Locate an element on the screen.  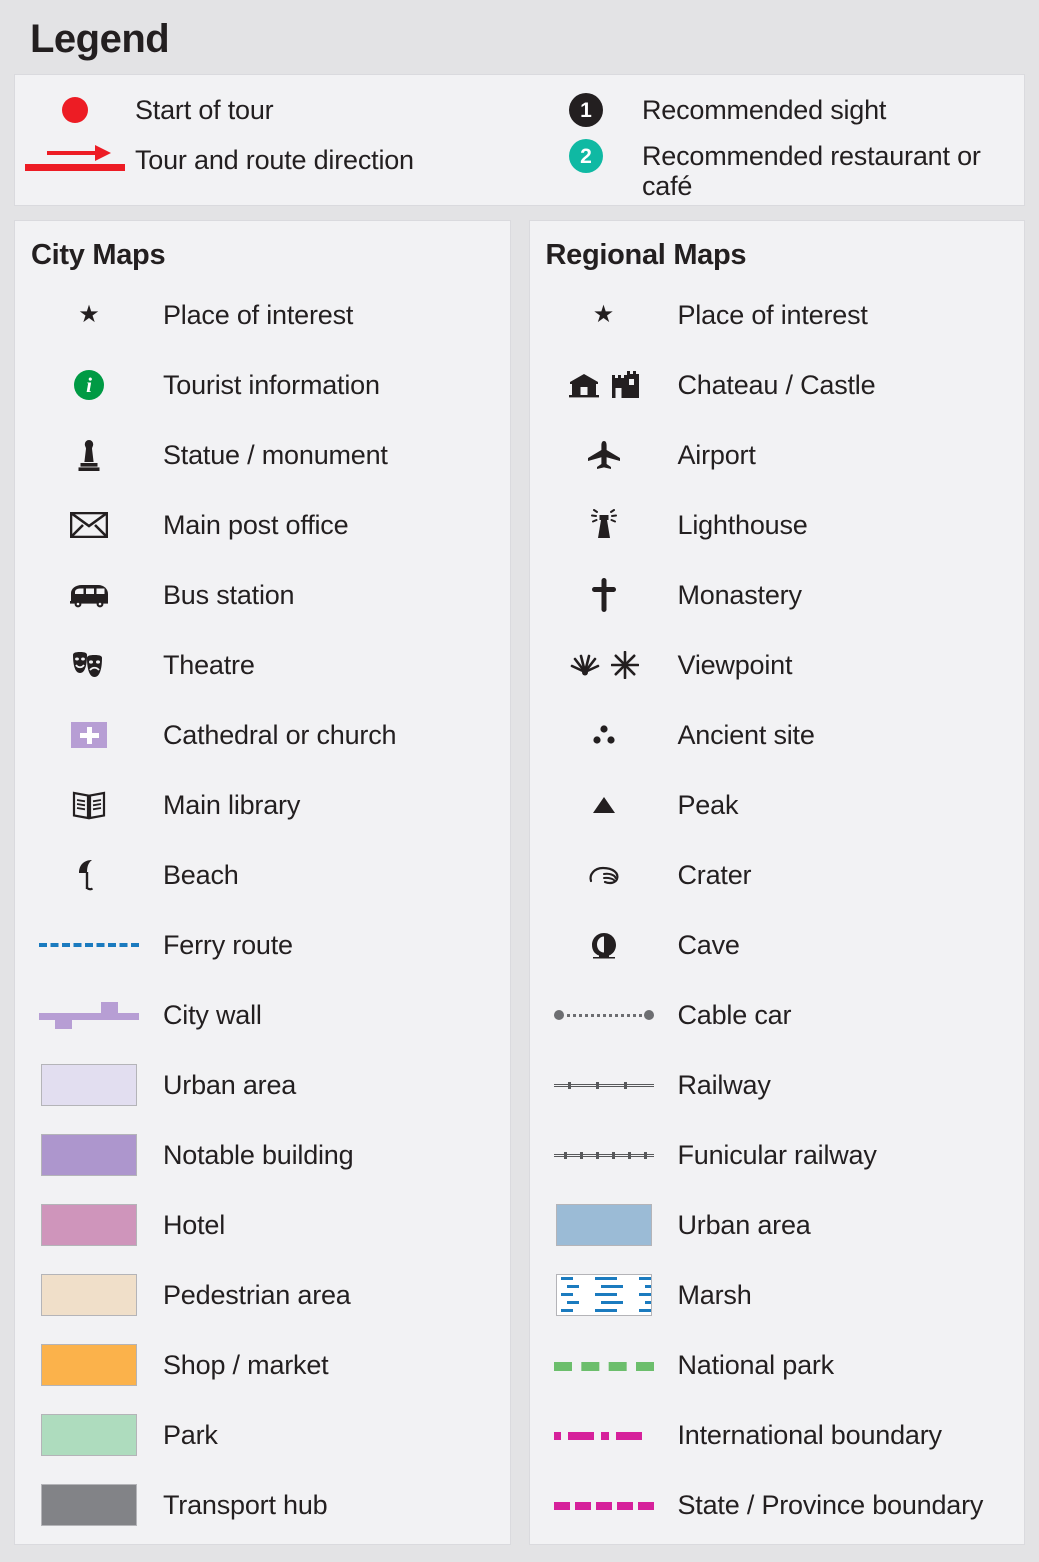
legend-entry-label: Marsh is located at coordinates (714, 1295).